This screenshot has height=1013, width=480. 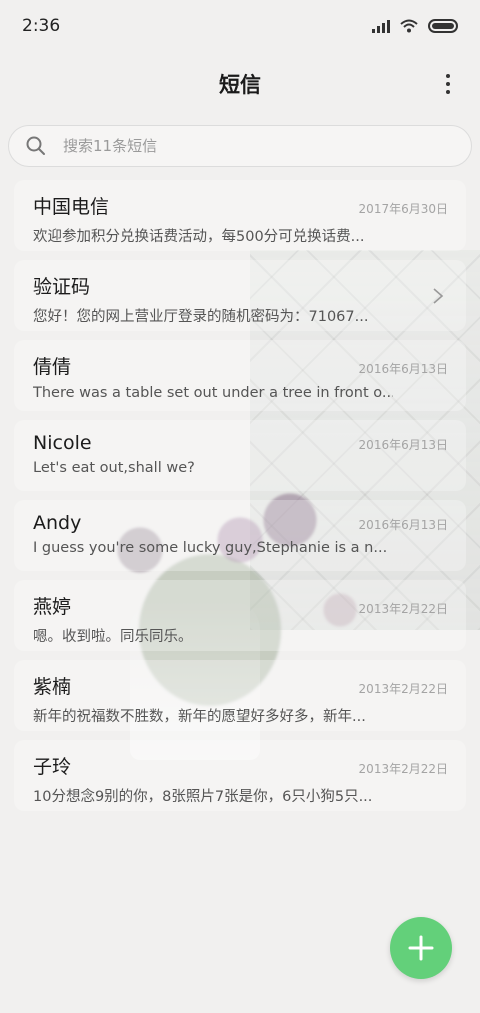 What do you see at coordinates (62, 287) in the screenshot?
I see `conversation-name: 验证码` at bounding box center [62, 287].